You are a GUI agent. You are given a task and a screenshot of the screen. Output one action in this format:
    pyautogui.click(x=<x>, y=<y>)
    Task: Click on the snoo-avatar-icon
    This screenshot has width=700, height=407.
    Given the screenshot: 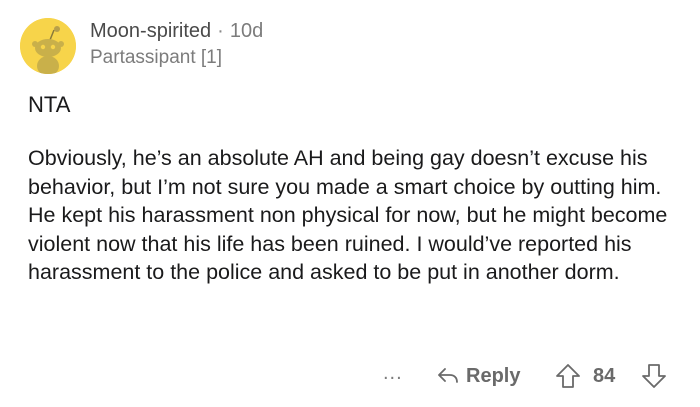 What is the action you would take?
    pyautogui.click(x=48, y=46)
    